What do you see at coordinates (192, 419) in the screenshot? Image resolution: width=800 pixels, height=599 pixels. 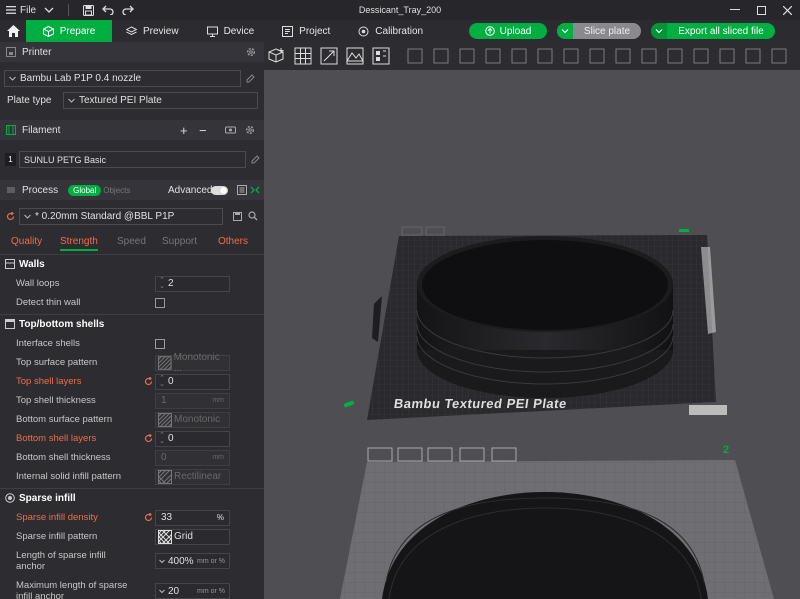 I see `bottom-surface-pattern-select: Monotonic` at bounding box center [192, 419].